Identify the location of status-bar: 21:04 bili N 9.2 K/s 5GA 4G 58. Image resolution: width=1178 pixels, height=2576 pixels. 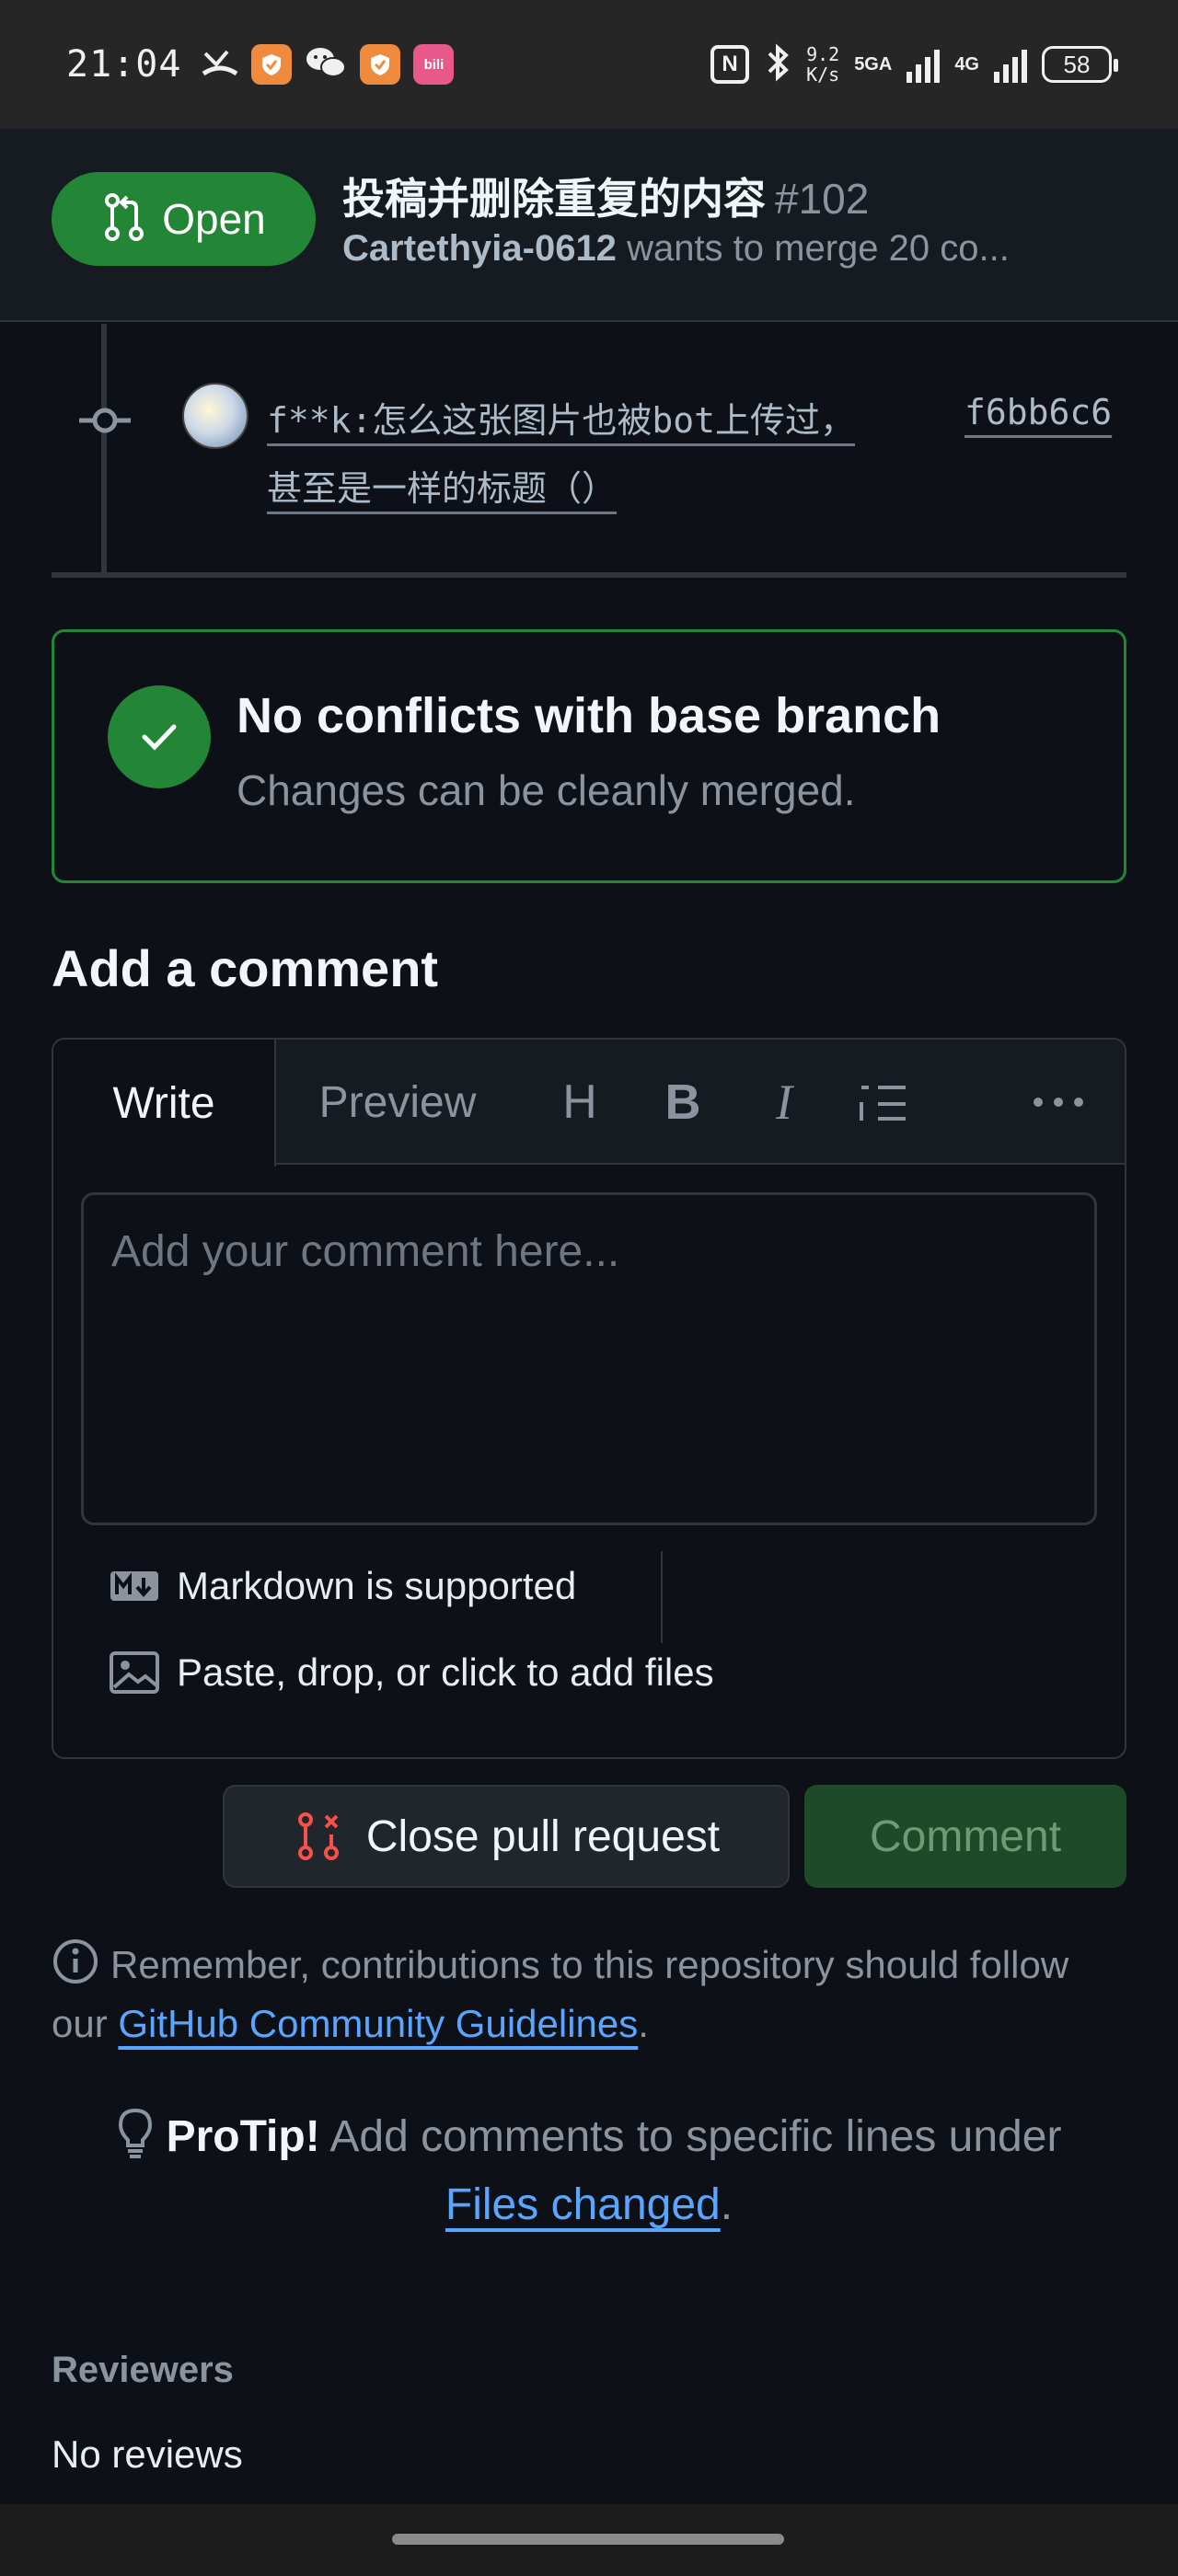
(589, 64).